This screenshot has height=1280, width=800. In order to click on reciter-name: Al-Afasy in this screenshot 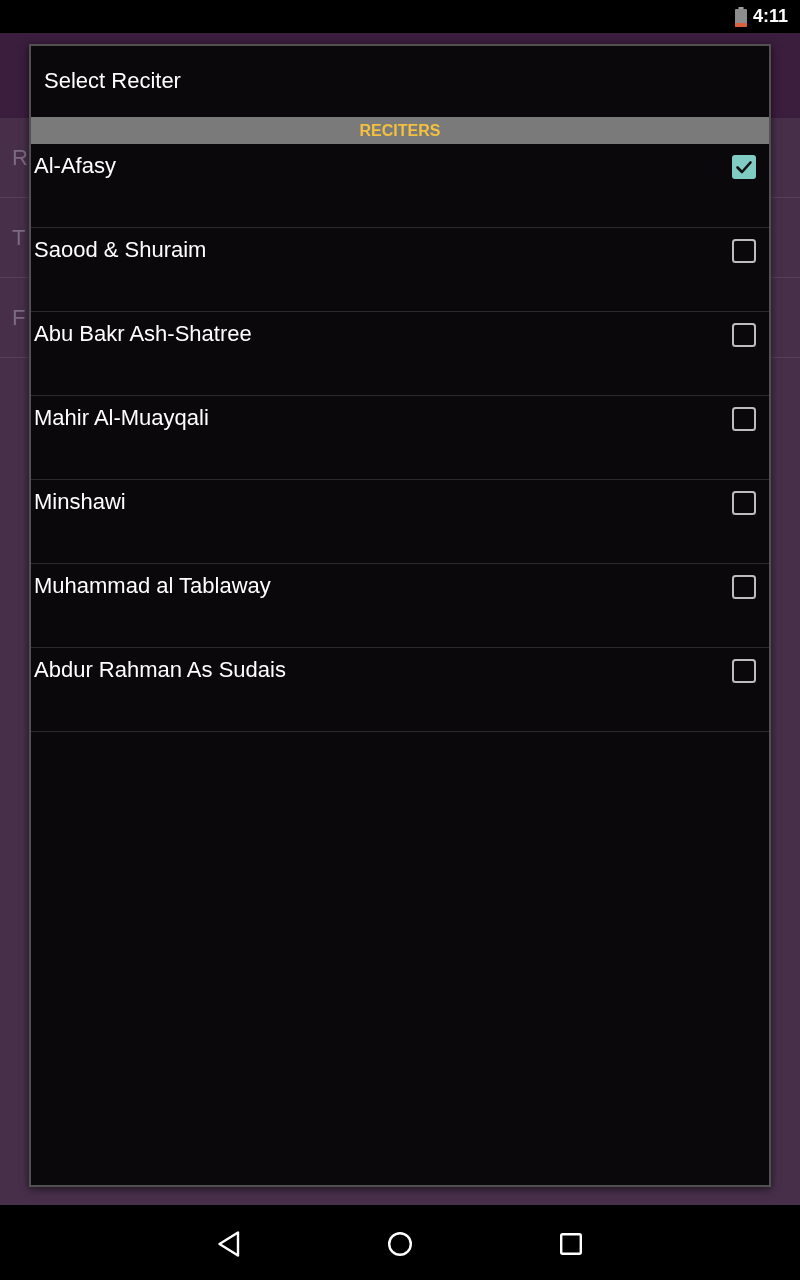, I will do `click(75, 166)`.